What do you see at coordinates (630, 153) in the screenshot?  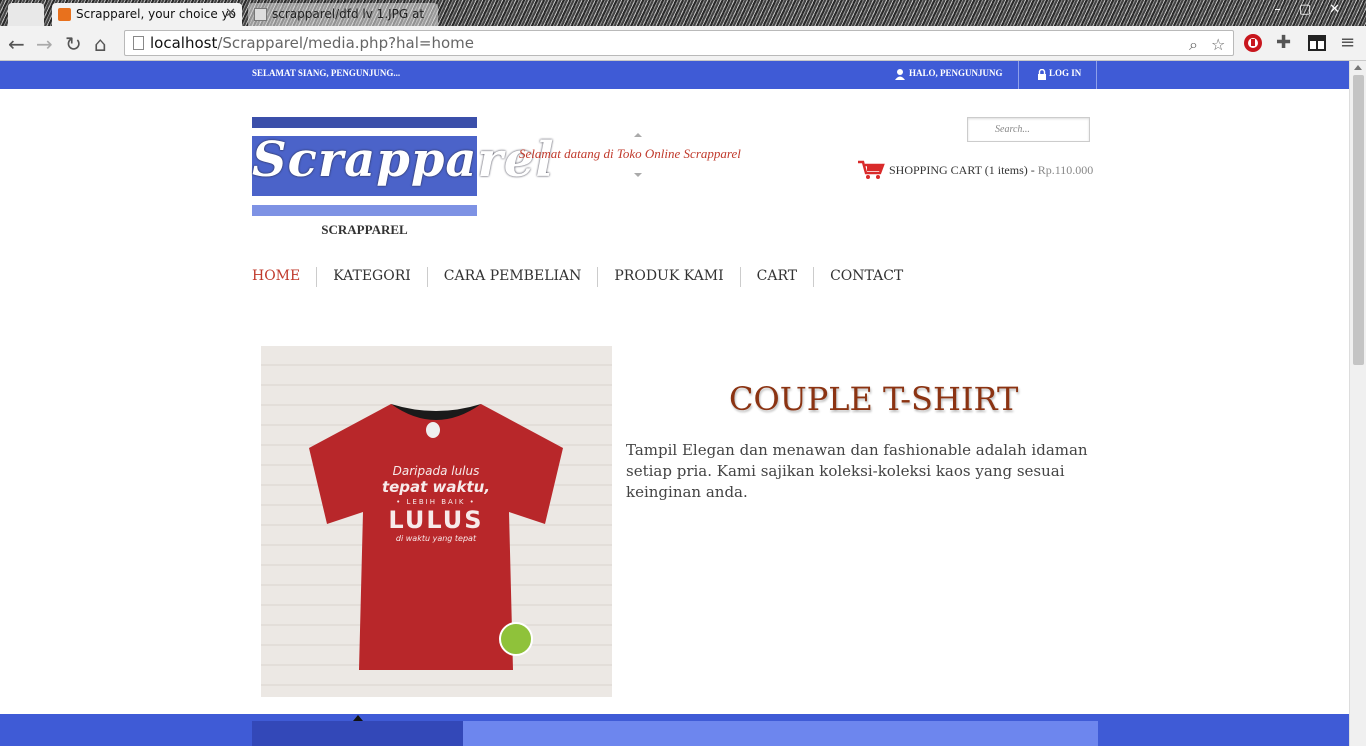 I see `welcome-ticker: Selamat datang di Toko Online Scrapparel` at bounding box center [630, 153].